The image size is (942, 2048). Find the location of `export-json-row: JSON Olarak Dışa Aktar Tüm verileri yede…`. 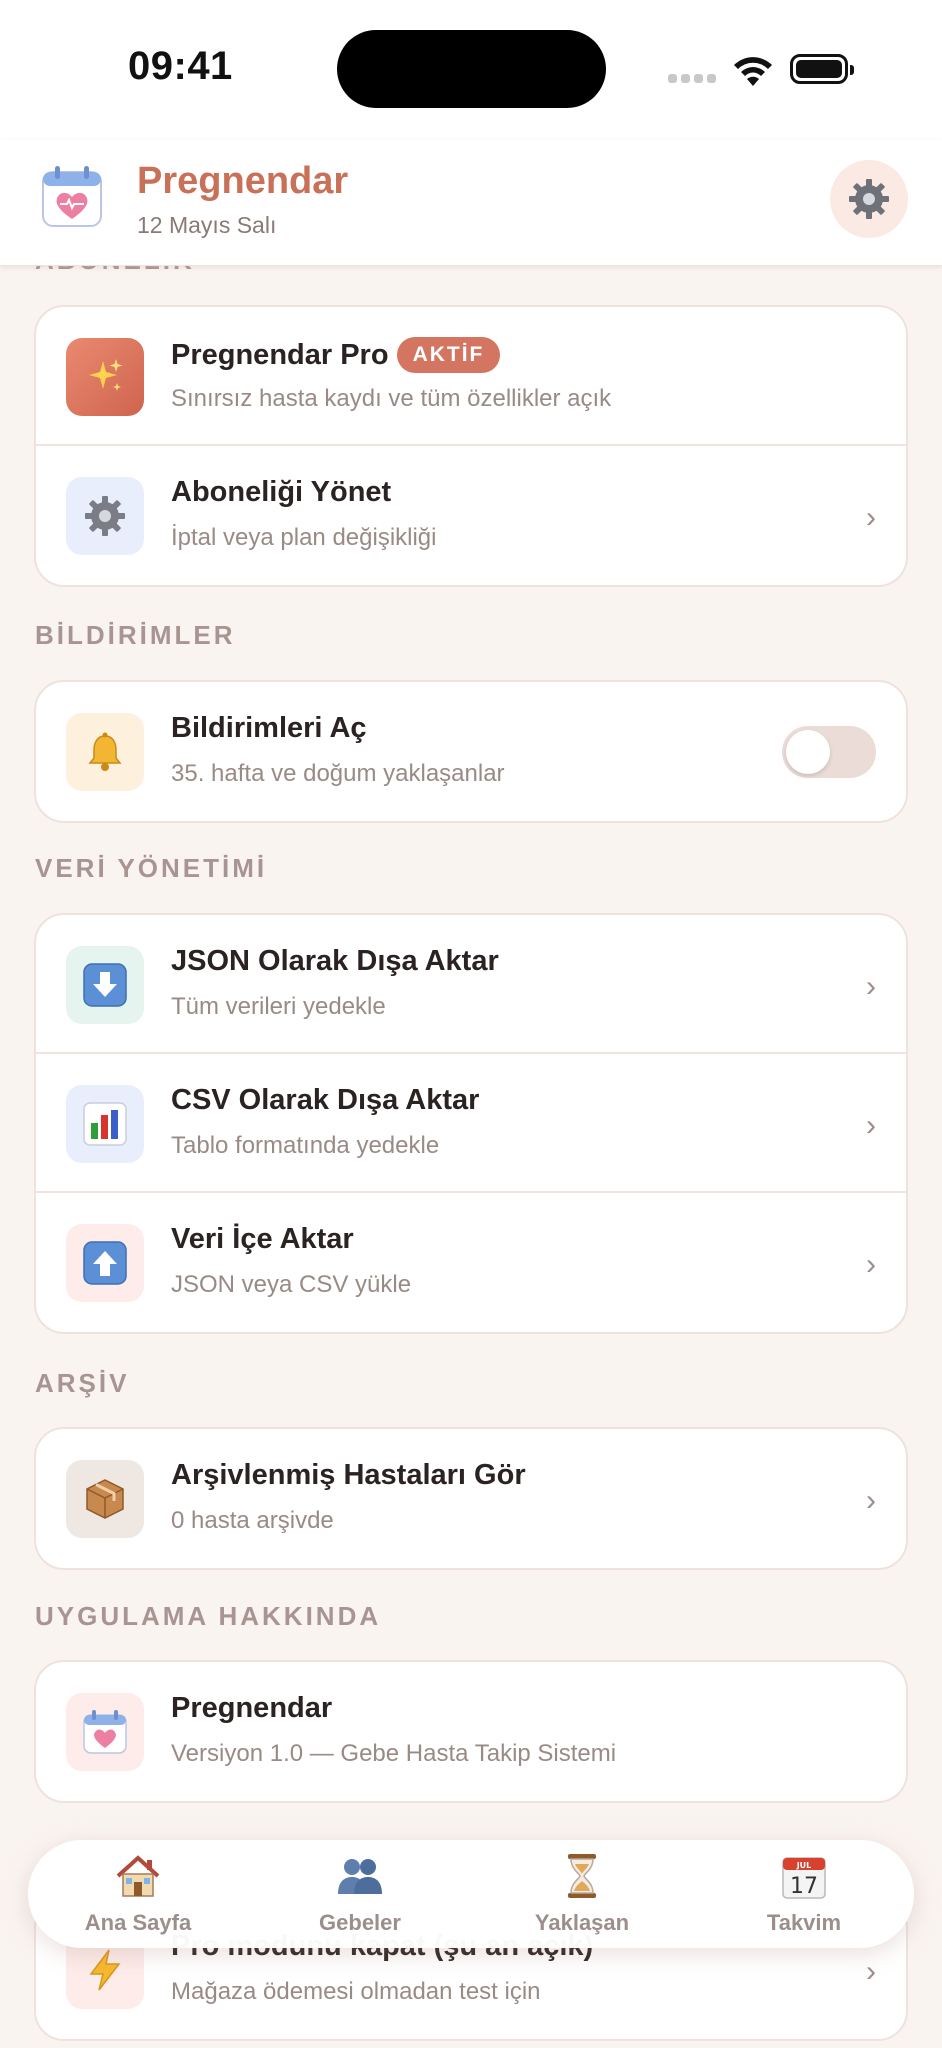

export-json-row: JSON Olarak Dışa Aktar Tüm verileri yede… is located at coordinates (471, 984).